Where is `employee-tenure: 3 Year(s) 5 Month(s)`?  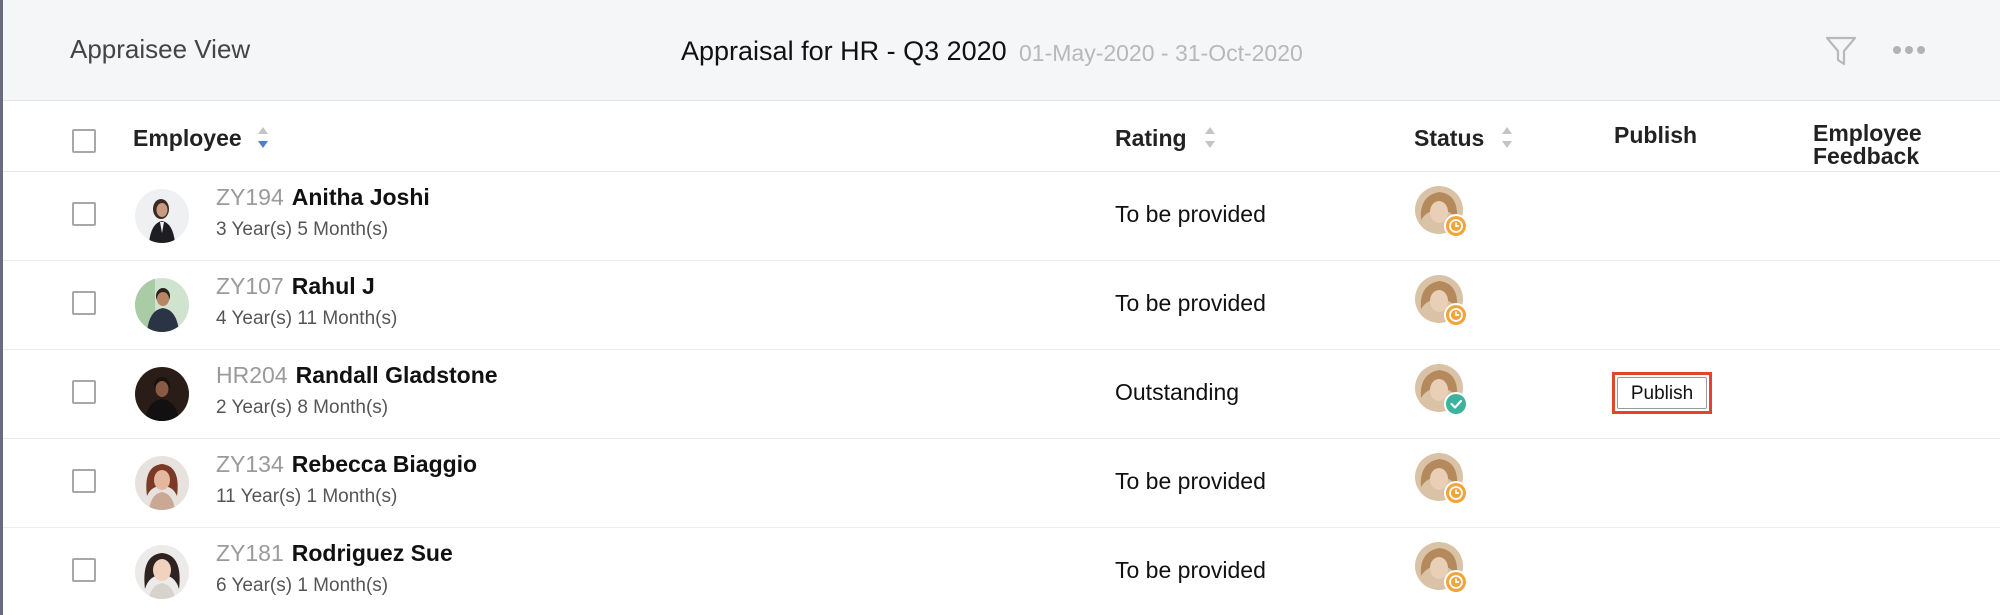
employee-tenure: 3 Year(s) 5 Month(s) is located at coordinates (302, 229).